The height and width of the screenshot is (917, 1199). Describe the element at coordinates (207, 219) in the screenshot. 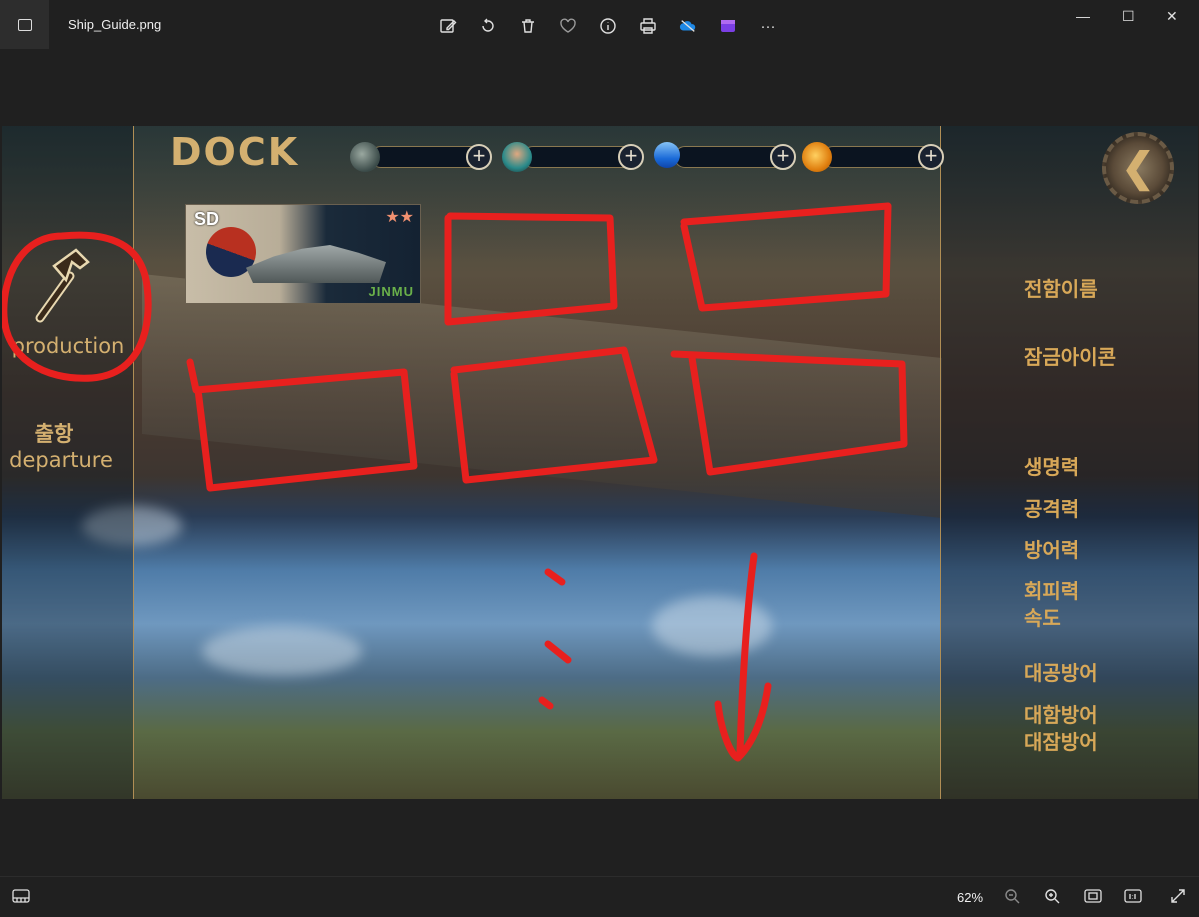

I see `ship-grade: SD` at that location.